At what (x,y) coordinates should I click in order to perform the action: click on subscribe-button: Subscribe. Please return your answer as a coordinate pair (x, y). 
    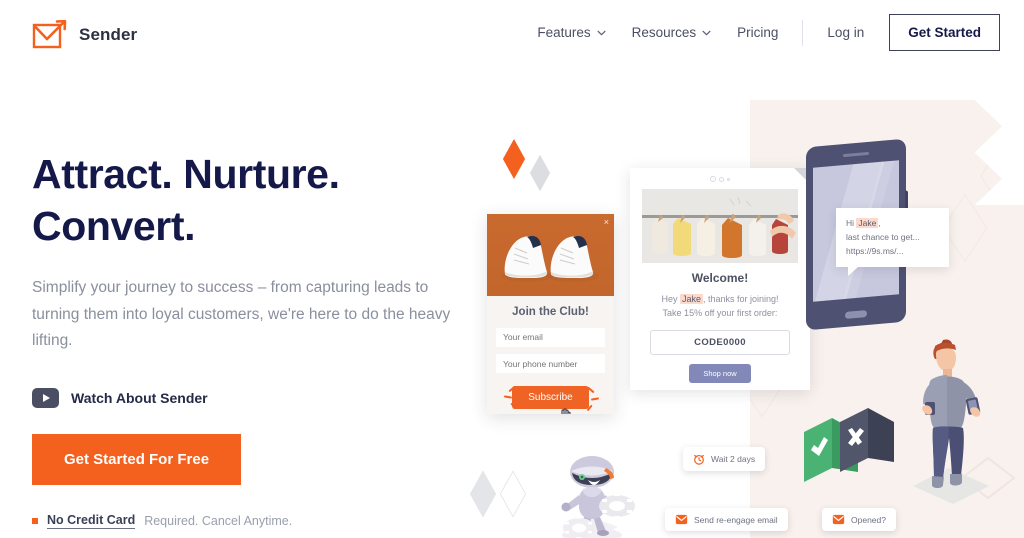
    Looking at the image, I should click on (550, 397).